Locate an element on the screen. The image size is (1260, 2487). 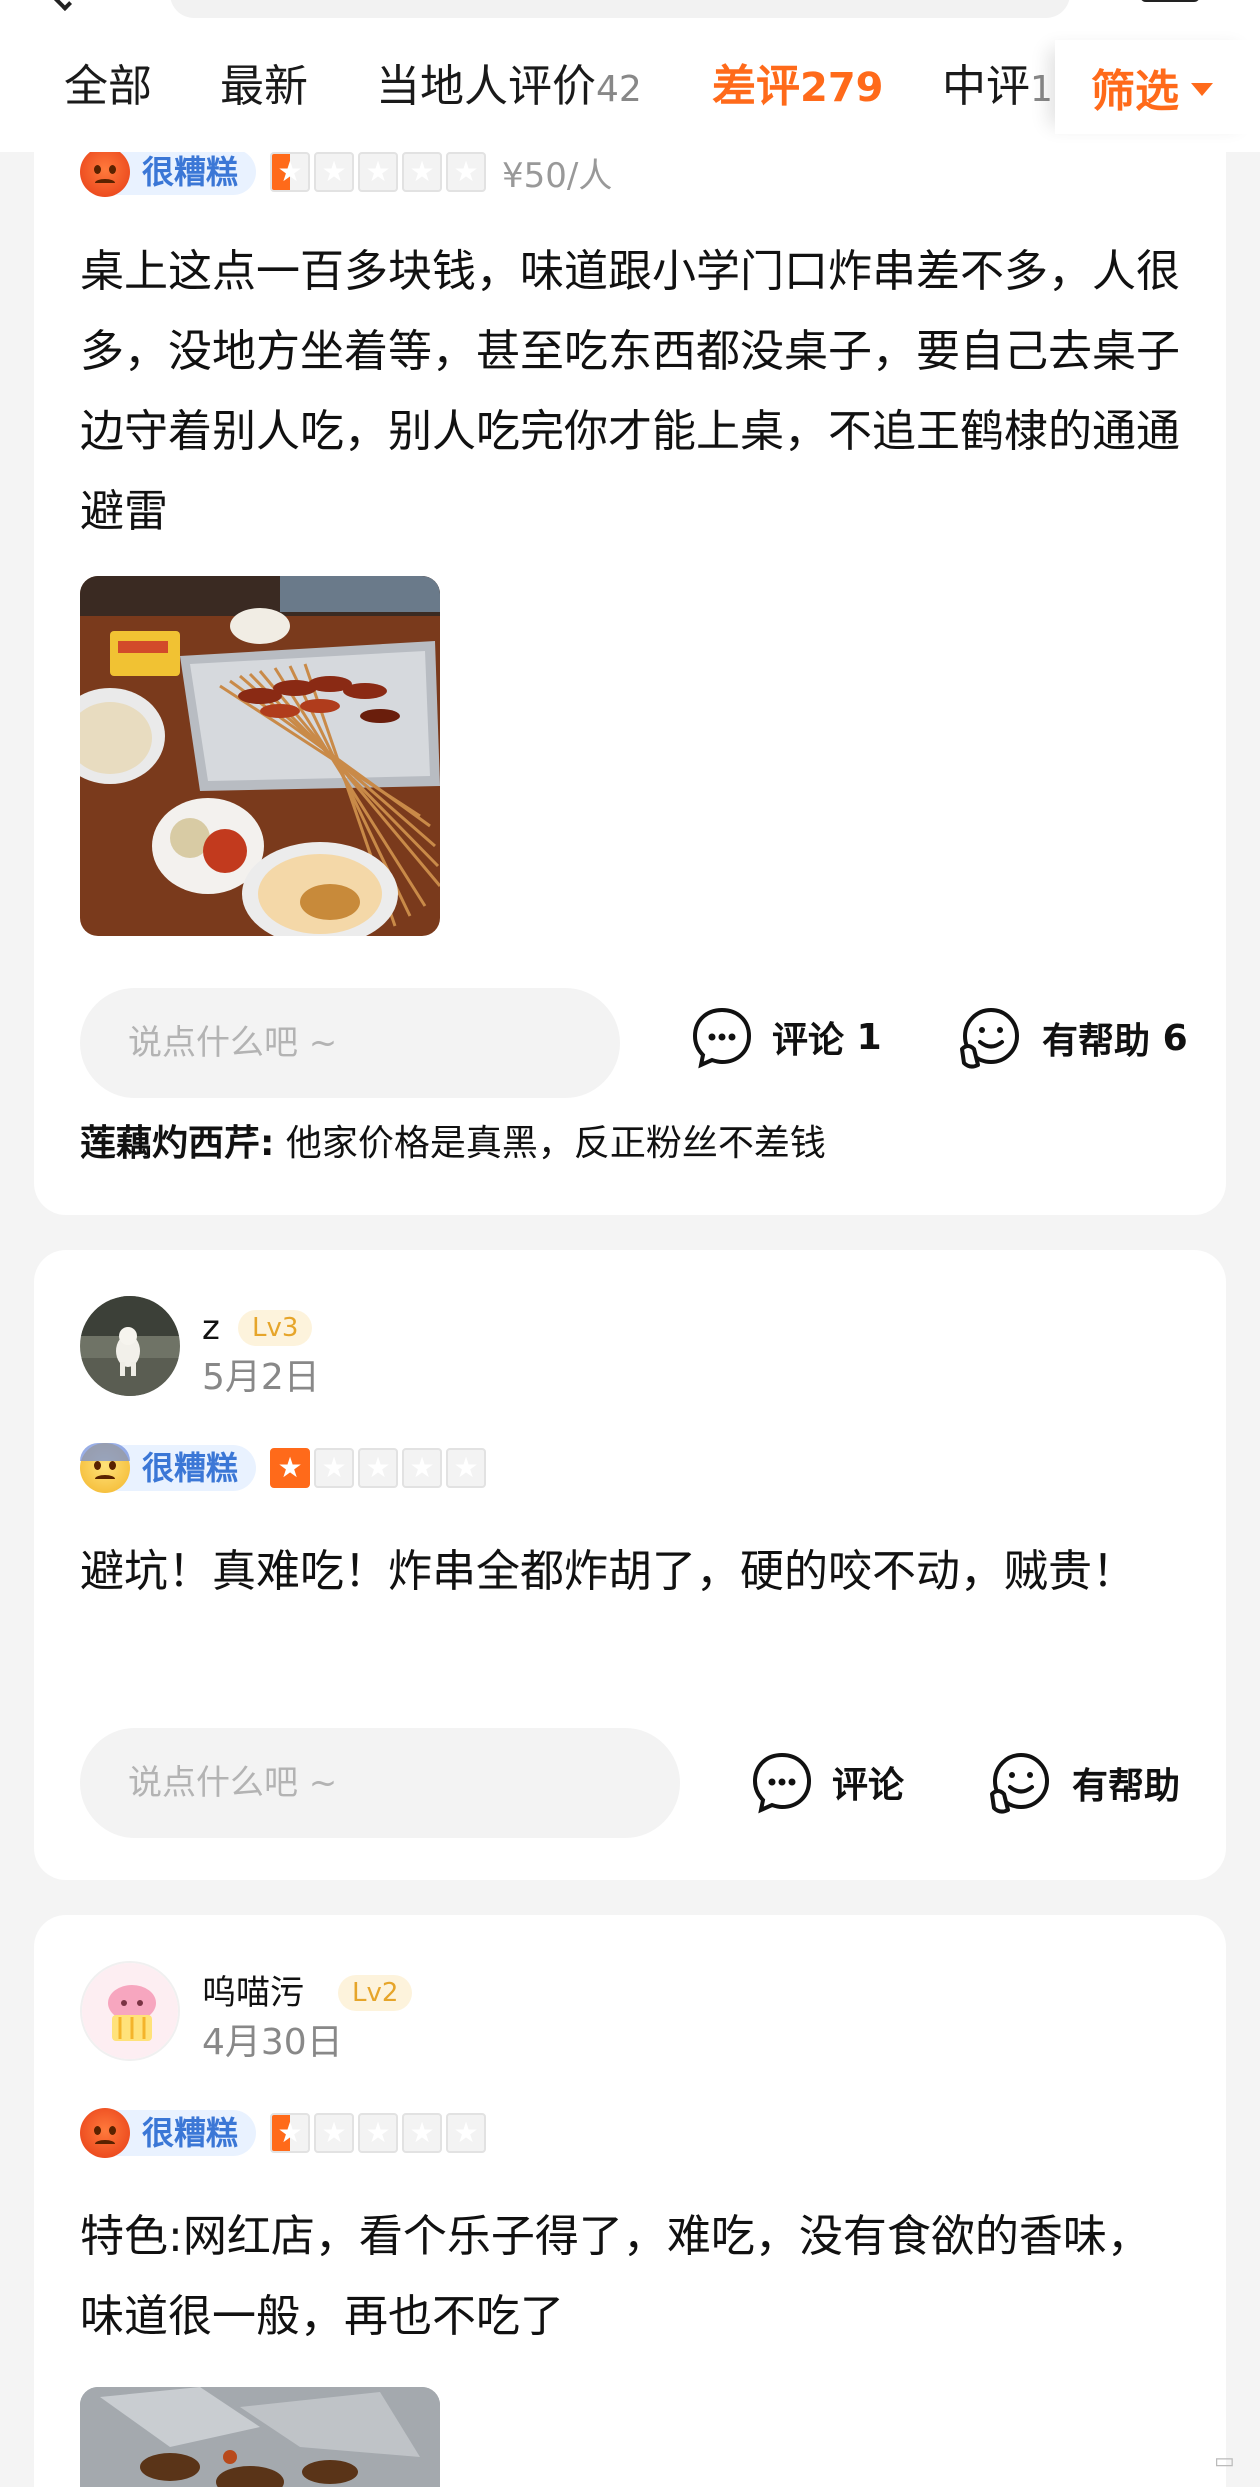
watermark-icon: ▭ is located at coordinates (1224, 2461).